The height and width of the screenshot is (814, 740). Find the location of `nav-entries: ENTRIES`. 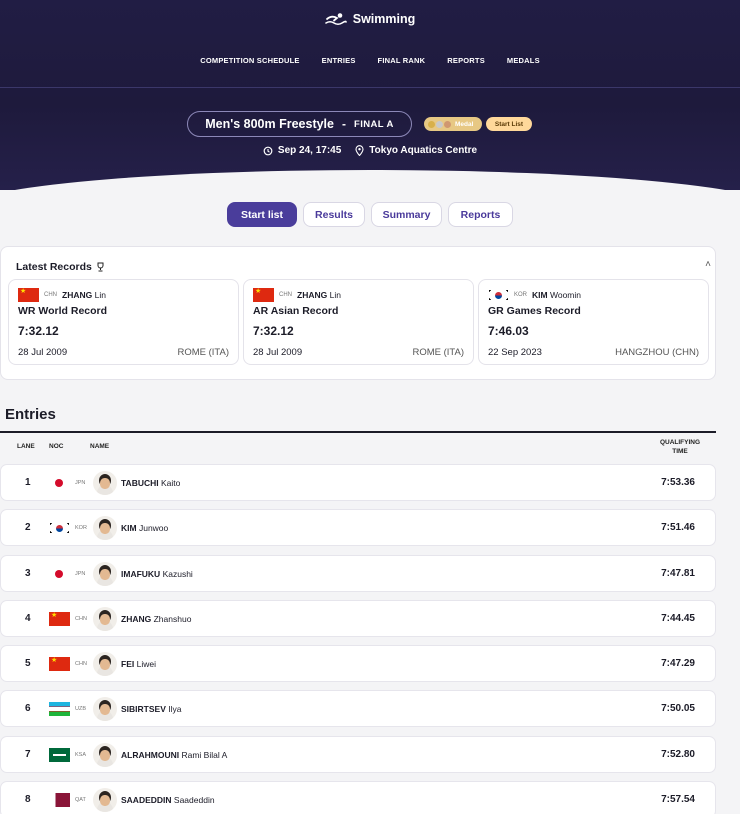

nav-entries: ENTRIES is located at coordinates (339, 60).